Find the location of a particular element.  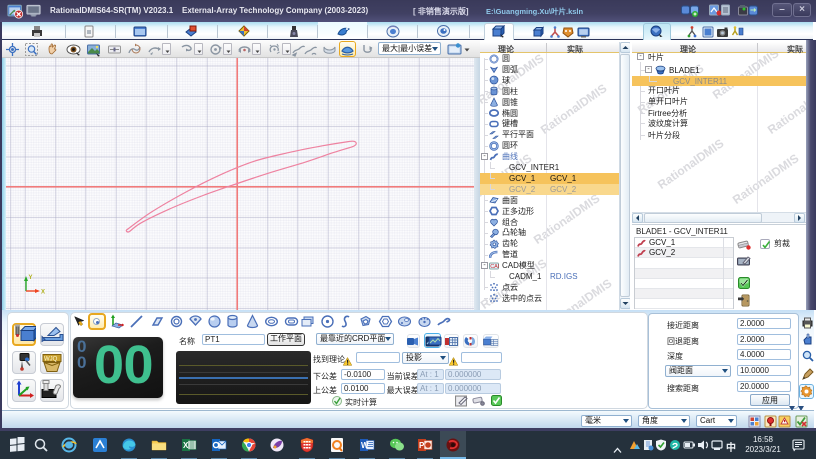

svg-text: Y is located at coordinates (31, 278).